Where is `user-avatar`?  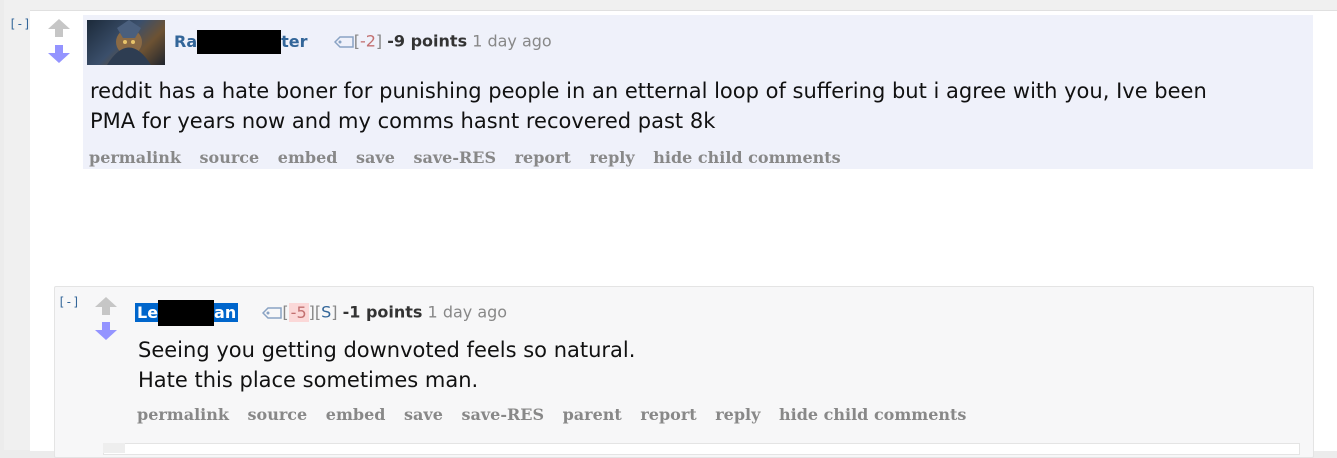 user-avatar is located at coordinates (126, 42).